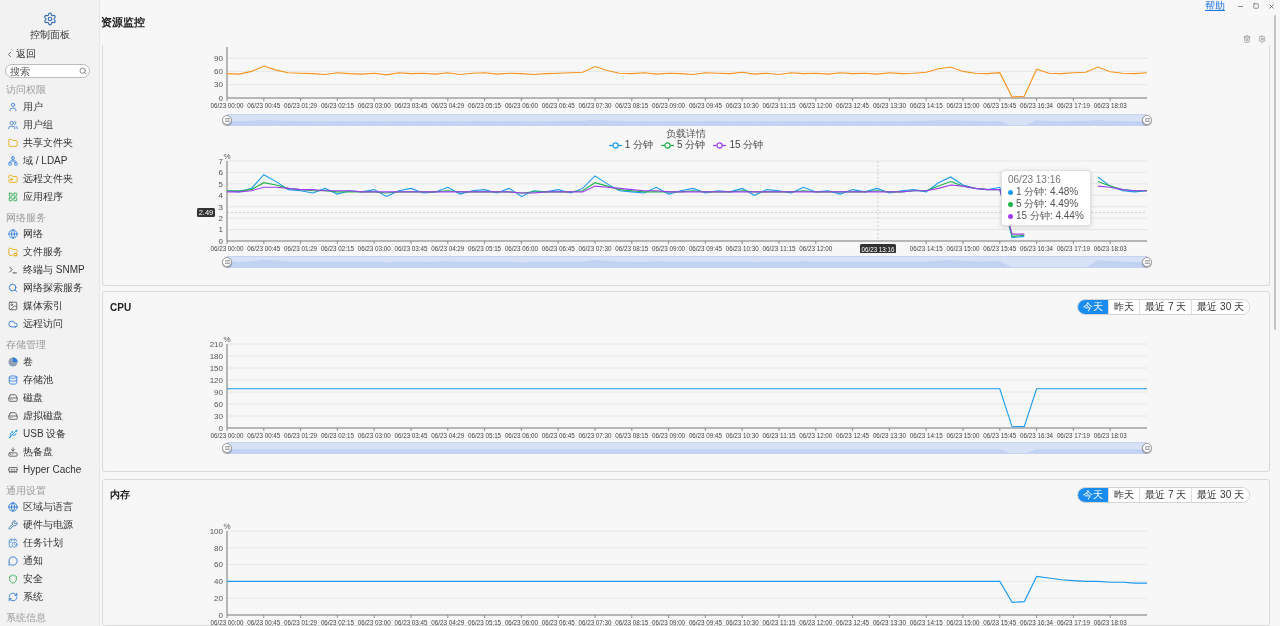  I want to click on tick-label: 40, so click(218, 582).